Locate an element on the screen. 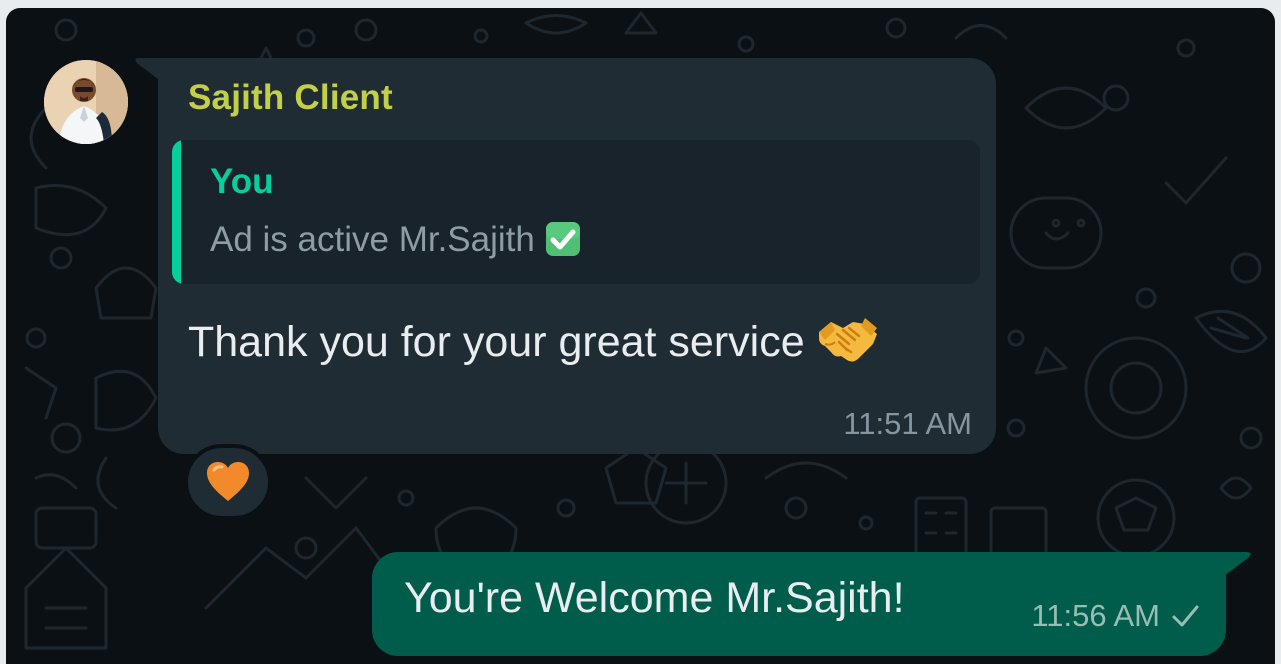 This screenshot has width=1281, height=664. incoming-message-time: 11:51 AM is located at coordinates (907, 423).